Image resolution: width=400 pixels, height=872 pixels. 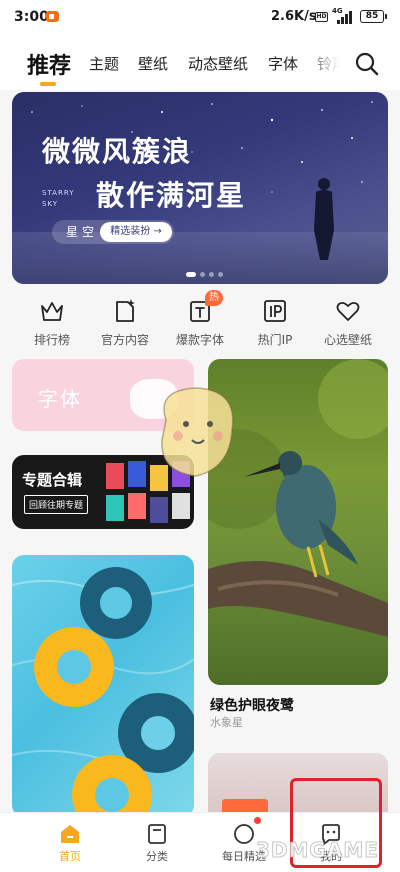 What do you see at coordinates (324, 219) in the screenshot?
I see `silhouette-figure` at bounding box center [324, 219].